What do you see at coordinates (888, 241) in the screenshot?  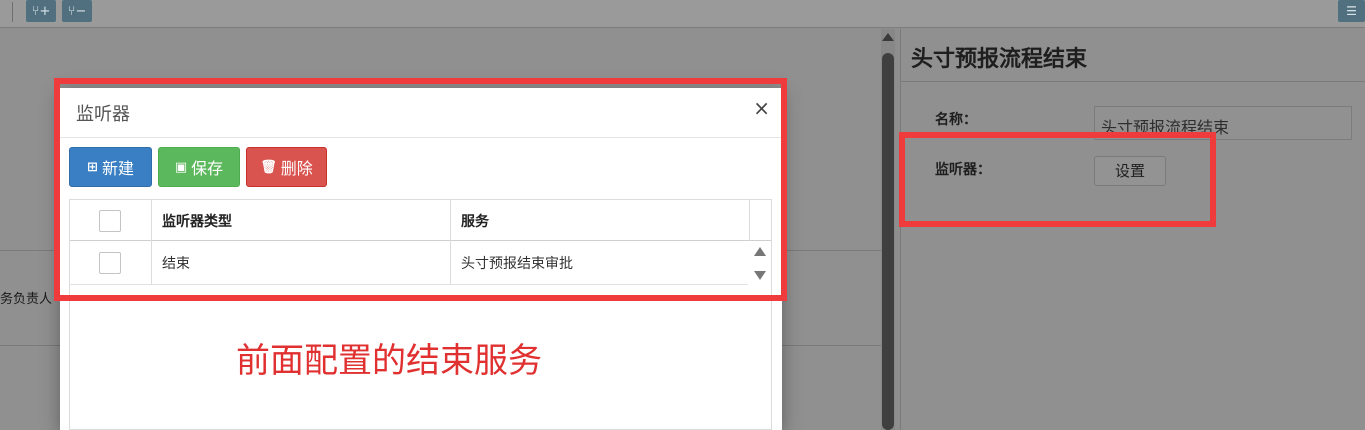 I see `scroll-thumb` at bounding box center [888, 241].